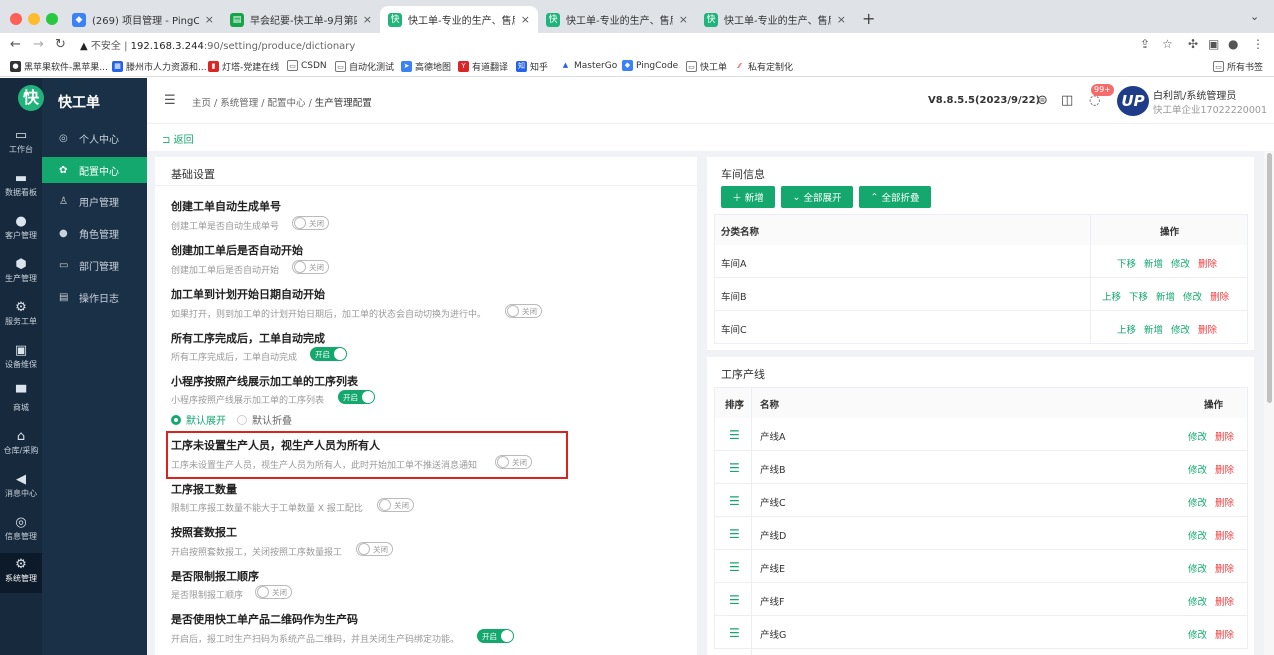 The image size is (1274, 655). What do you see at coordinates (16, 19) in the screenshot?
I see `close-window-icon` at bounding box center [16, 19].